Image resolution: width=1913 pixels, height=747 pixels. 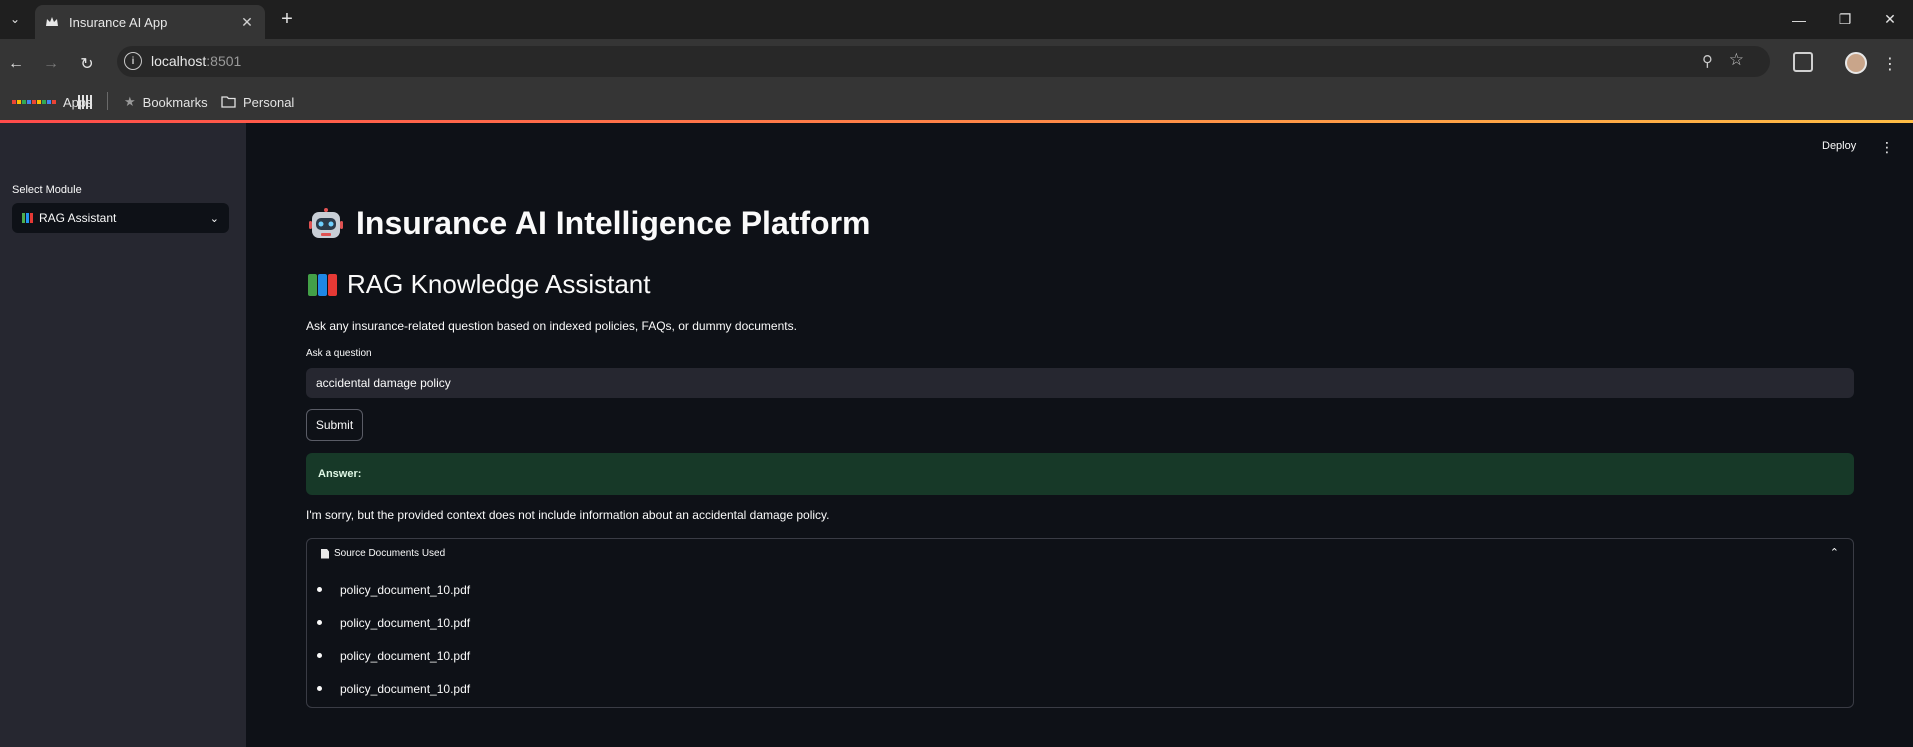 What do you see at coordinates (78, 218) in the screenshot?
I see `module-select-value: RAG Assistant` at bounding box center [78, 218].